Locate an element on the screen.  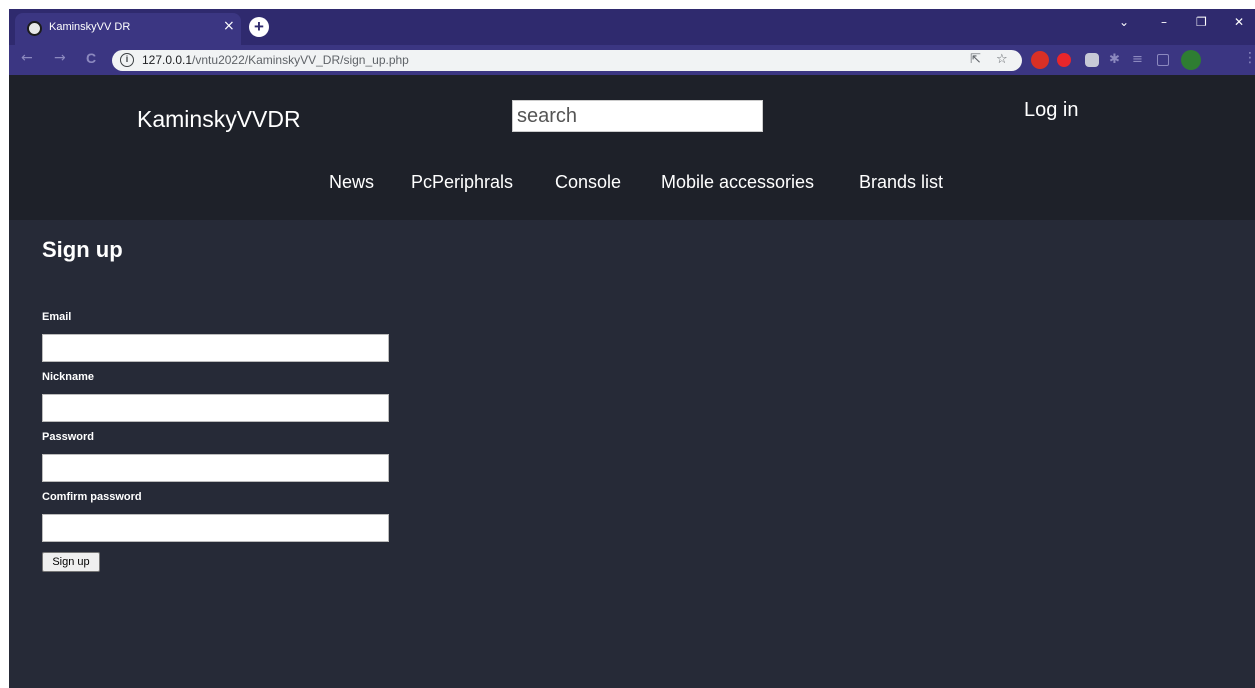
confirm-password-field is located at coordinates (215, 528).